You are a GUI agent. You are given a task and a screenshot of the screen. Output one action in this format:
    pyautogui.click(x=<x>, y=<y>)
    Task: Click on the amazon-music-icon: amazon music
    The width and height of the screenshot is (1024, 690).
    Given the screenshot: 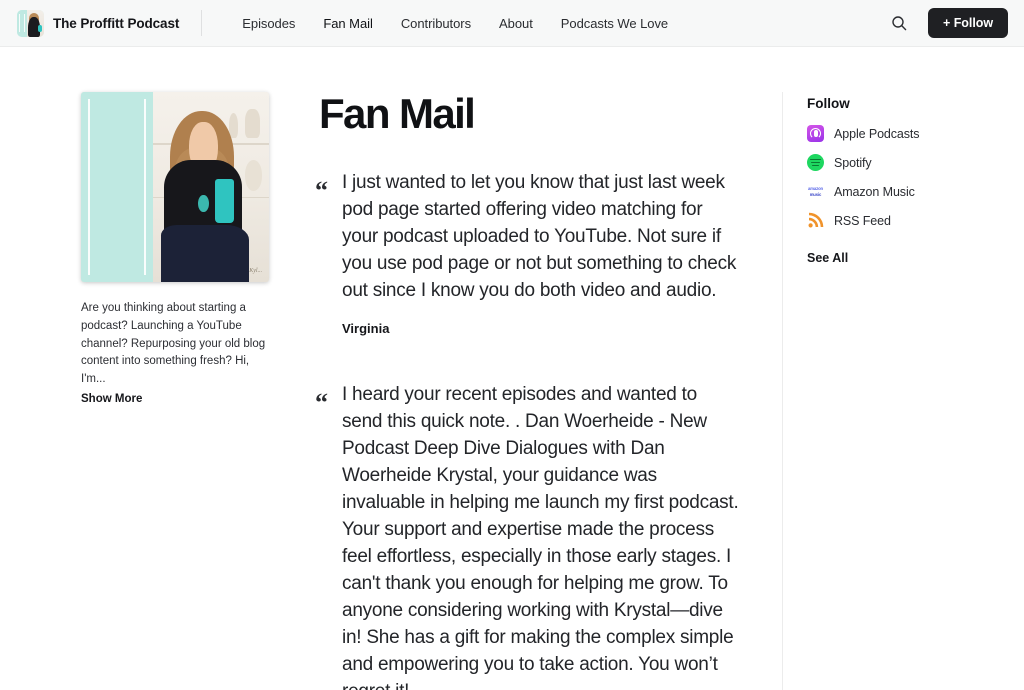 What is the action you would take?
    pyautogui.click(x=815, y=191)
    